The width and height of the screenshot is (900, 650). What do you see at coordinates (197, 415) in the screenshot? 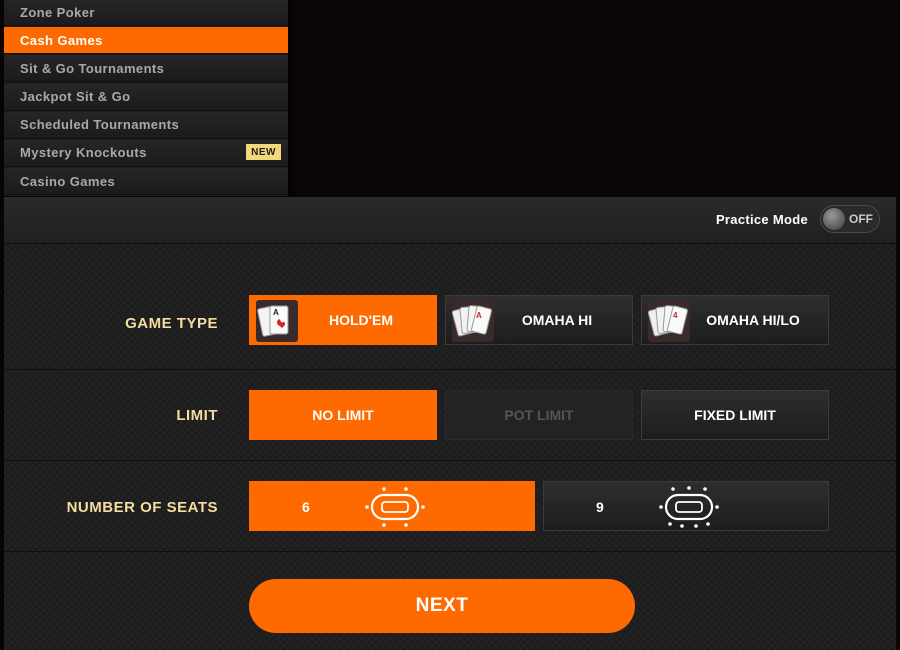
I see `limit-label: LIMIT` at bounding box center [197, 415].